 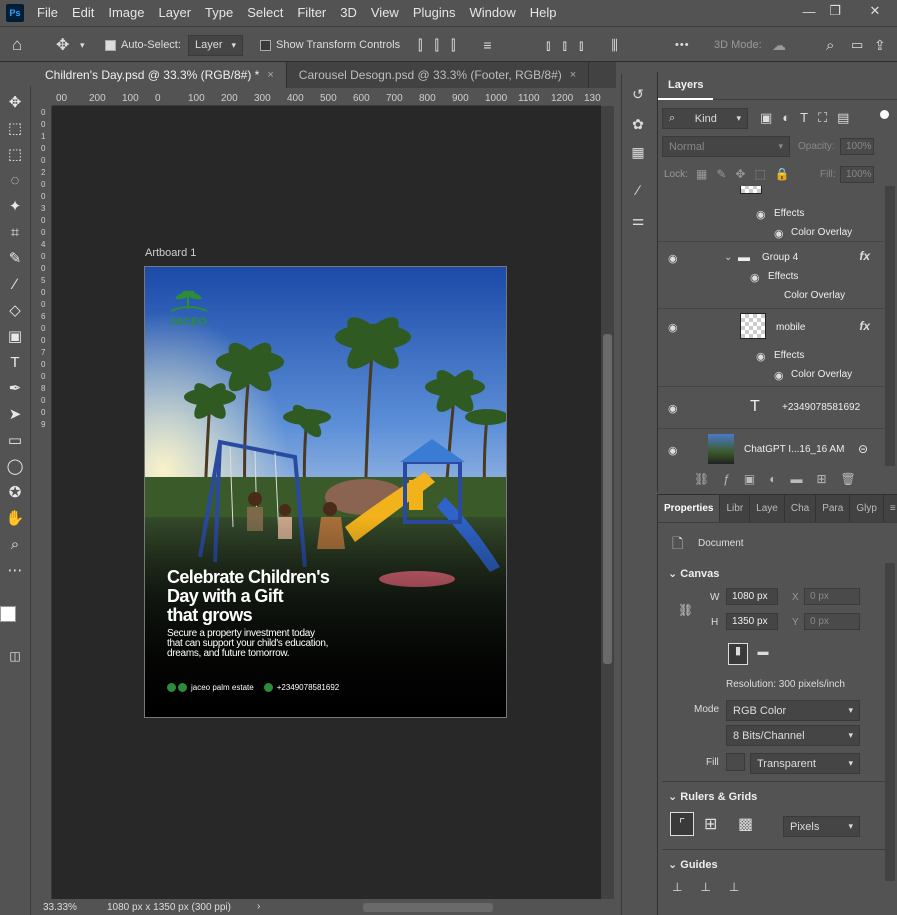 I want to click on artboard-tool-icon: ⬚, so click(x=15, y=128).